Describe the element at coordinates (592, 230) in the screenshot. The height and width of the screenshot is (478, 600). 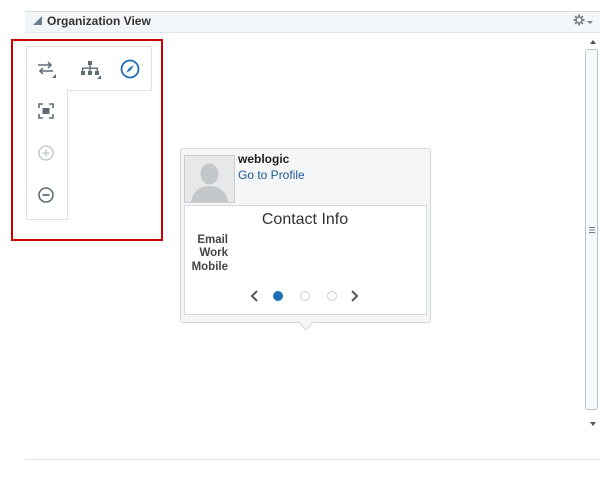
I see `scrollbar-grip-icon` at that location.